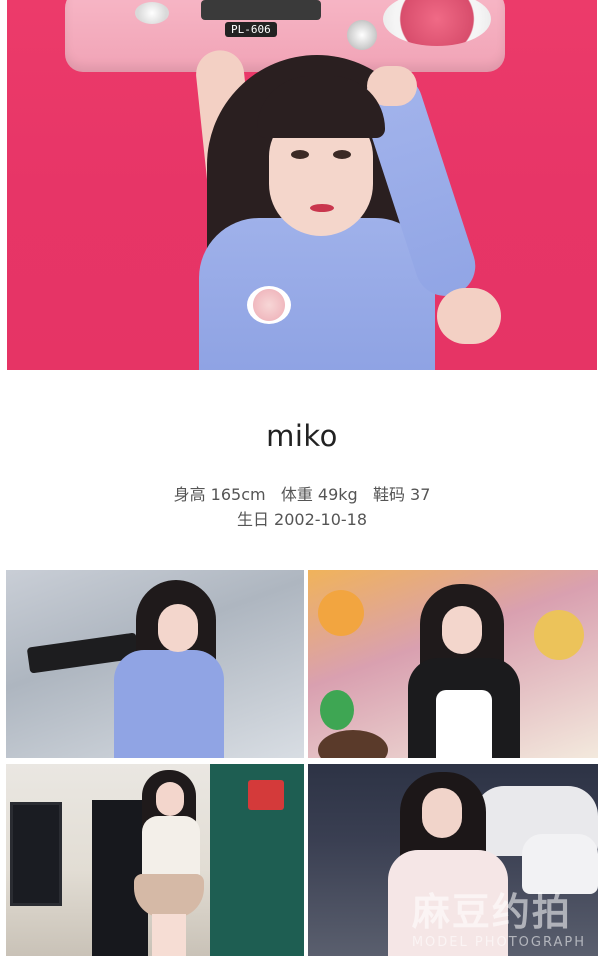 This screenshot has width=604, height=960. I want to click on model-lips, so click(322, 208).